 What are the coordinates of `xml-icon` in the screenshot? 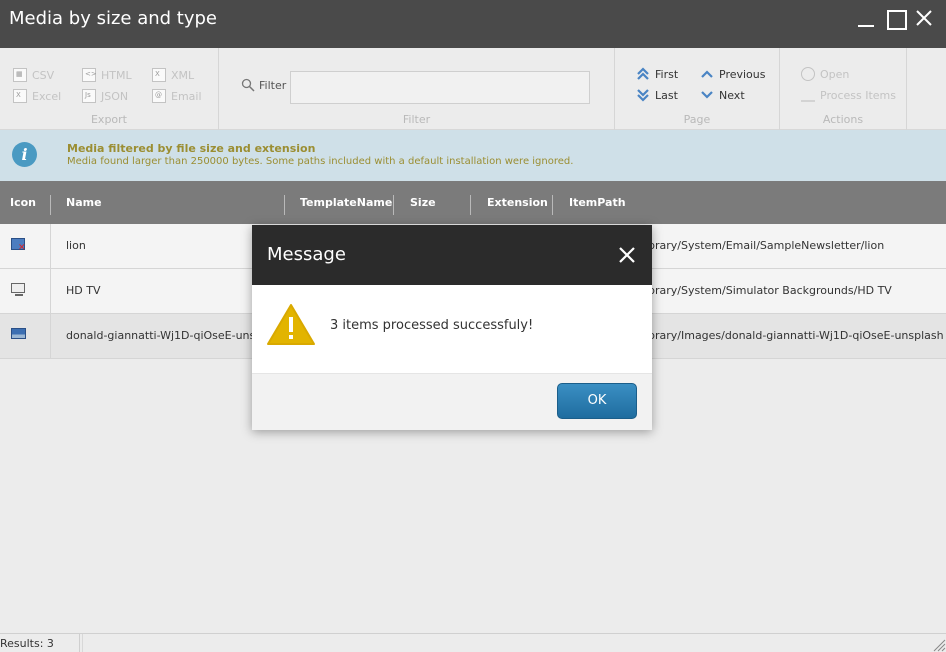 It's located at (159, 75).